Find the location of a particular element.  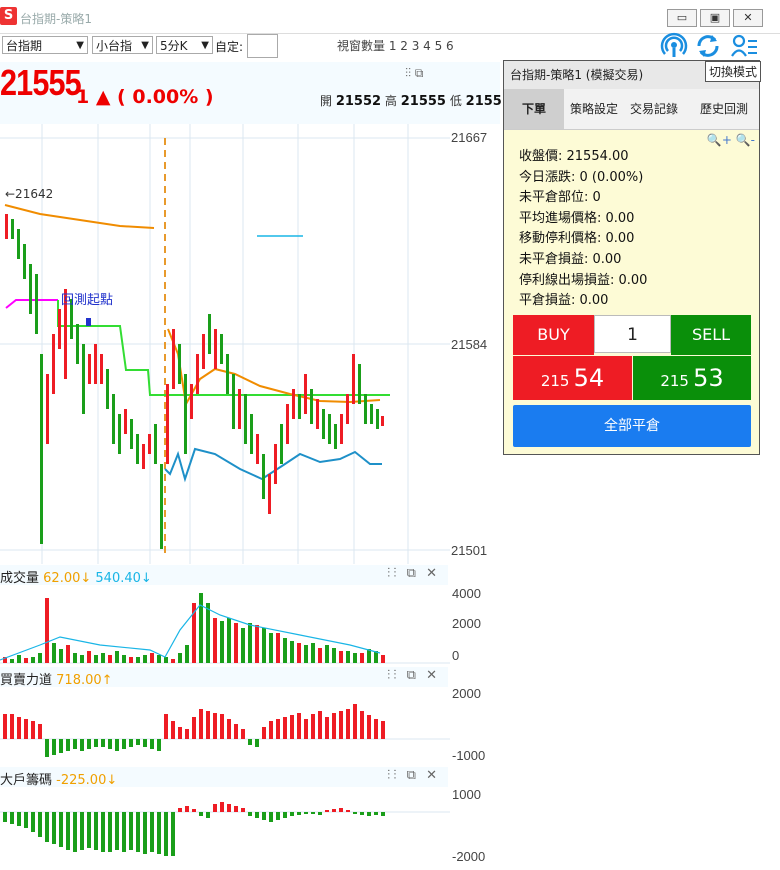

quantity-input: 1 is located at coordinates (632, 334).